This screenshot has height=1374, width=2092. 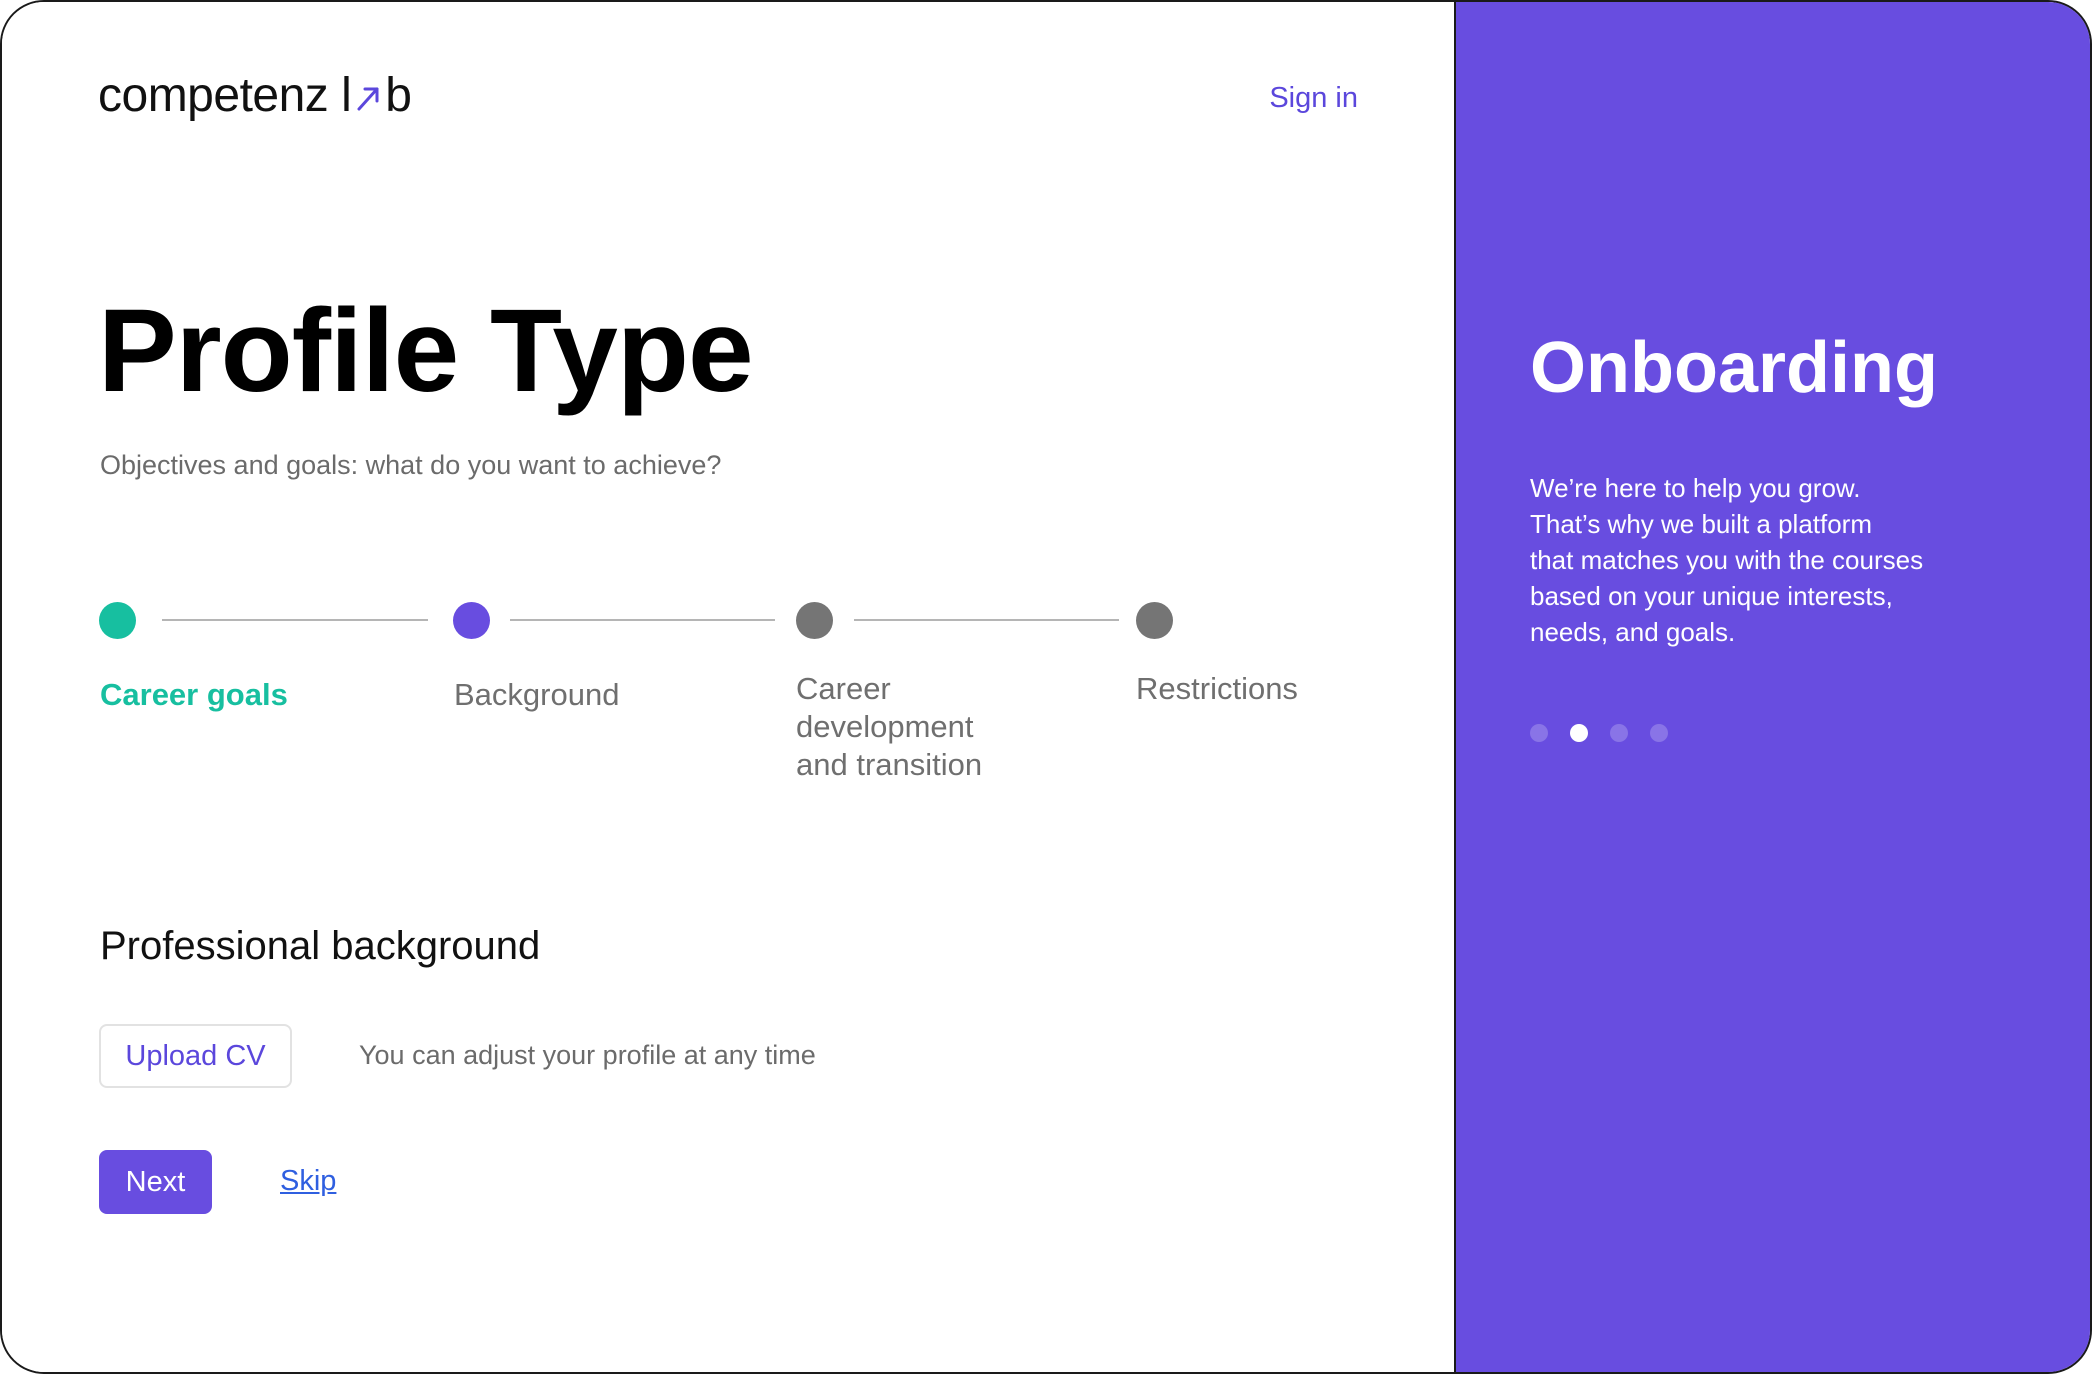 What do you see at coordinates (814, 620) in the screenshot?
I see `step-dot-career-development` at bounding box center [814, 620].